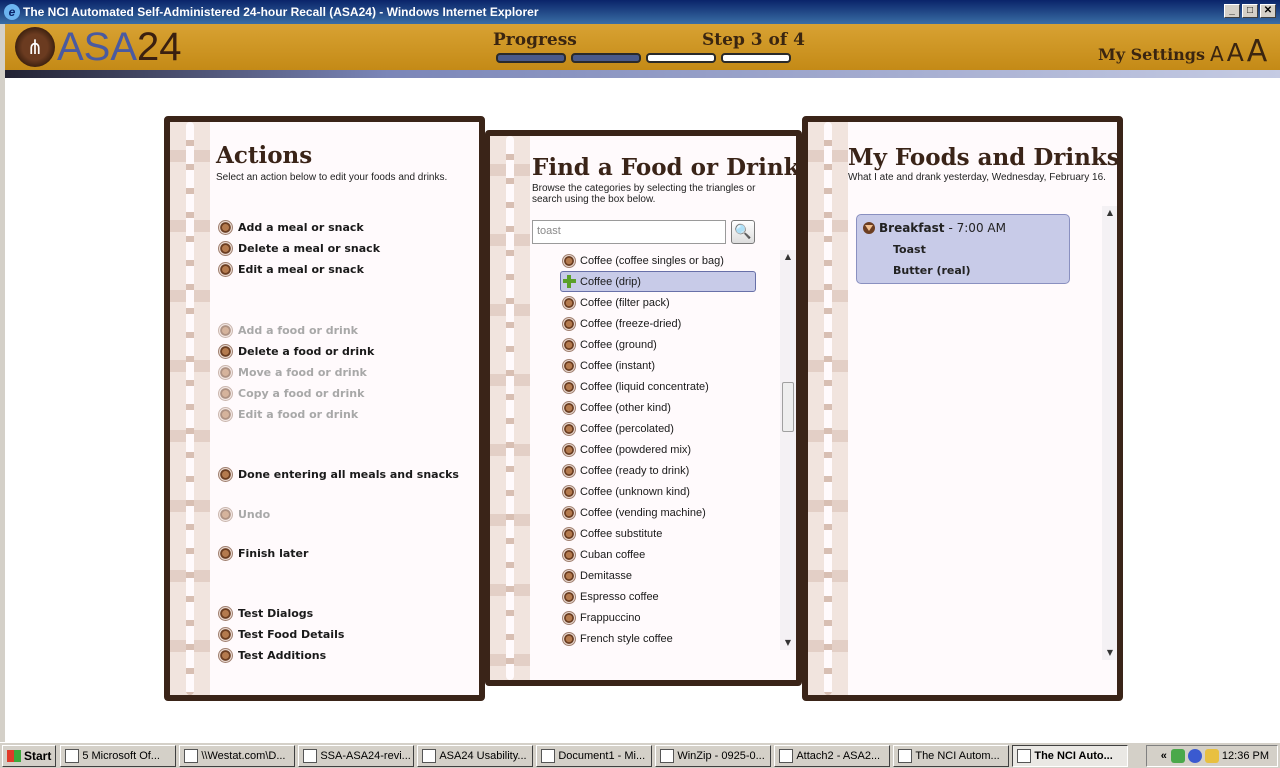 This screenshot has width=1280, height=768. Describe the element at coordinates (934, 228) in the screenshot. I see `meal-header: Breakfast - 7:00 AM` at that location.